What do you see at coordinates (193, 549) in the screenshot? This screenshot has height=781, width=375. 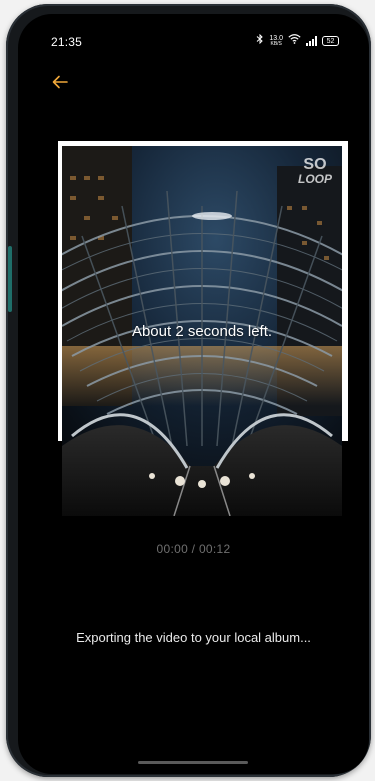 I see `playback-timecode: 00:00 / 00:12` at bounding box center [193, 549].